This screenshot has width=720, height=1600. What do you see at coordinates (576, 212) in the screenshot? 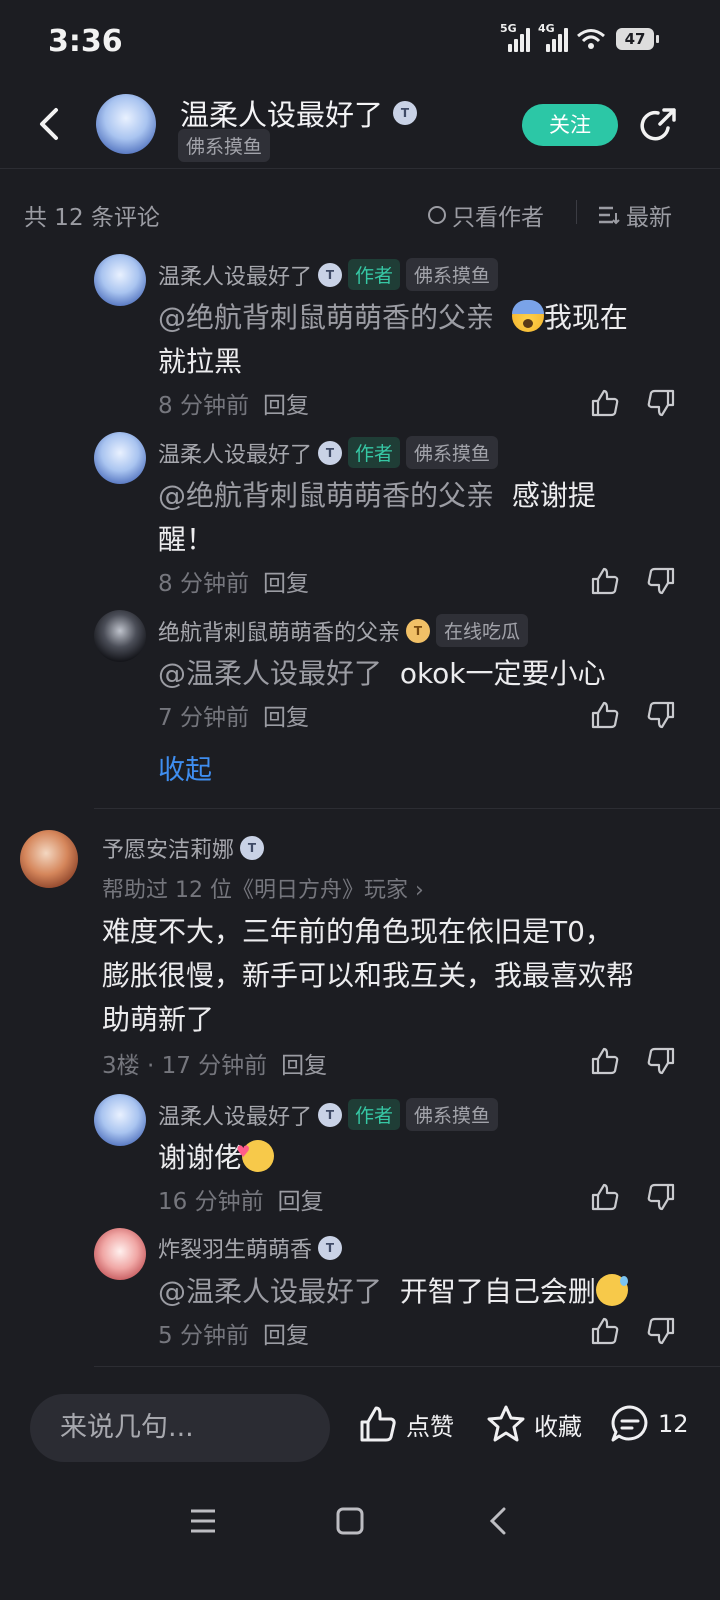
I see `filter-separator` at bounding box center [576, 212].